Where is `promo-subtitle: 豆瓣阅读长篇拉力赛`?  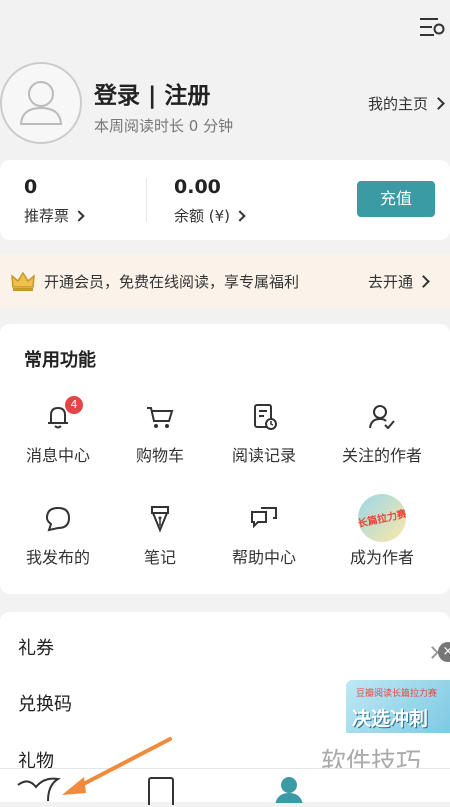
promo-subtitle: 豆瓣阅读长篇拉力赛 is located at coordinates (397, 694).